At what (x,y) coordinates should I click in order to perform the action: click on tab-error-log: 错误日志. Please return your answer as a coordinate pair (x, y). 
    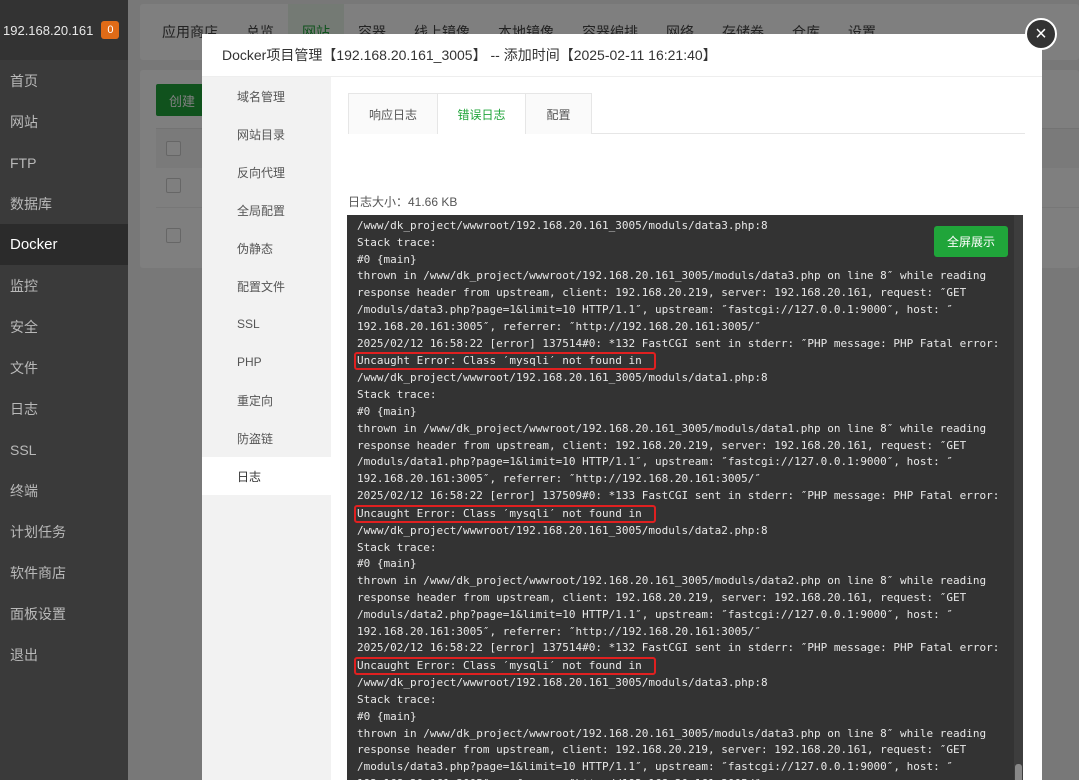
    Looking at the image, I should click on (482, 113).